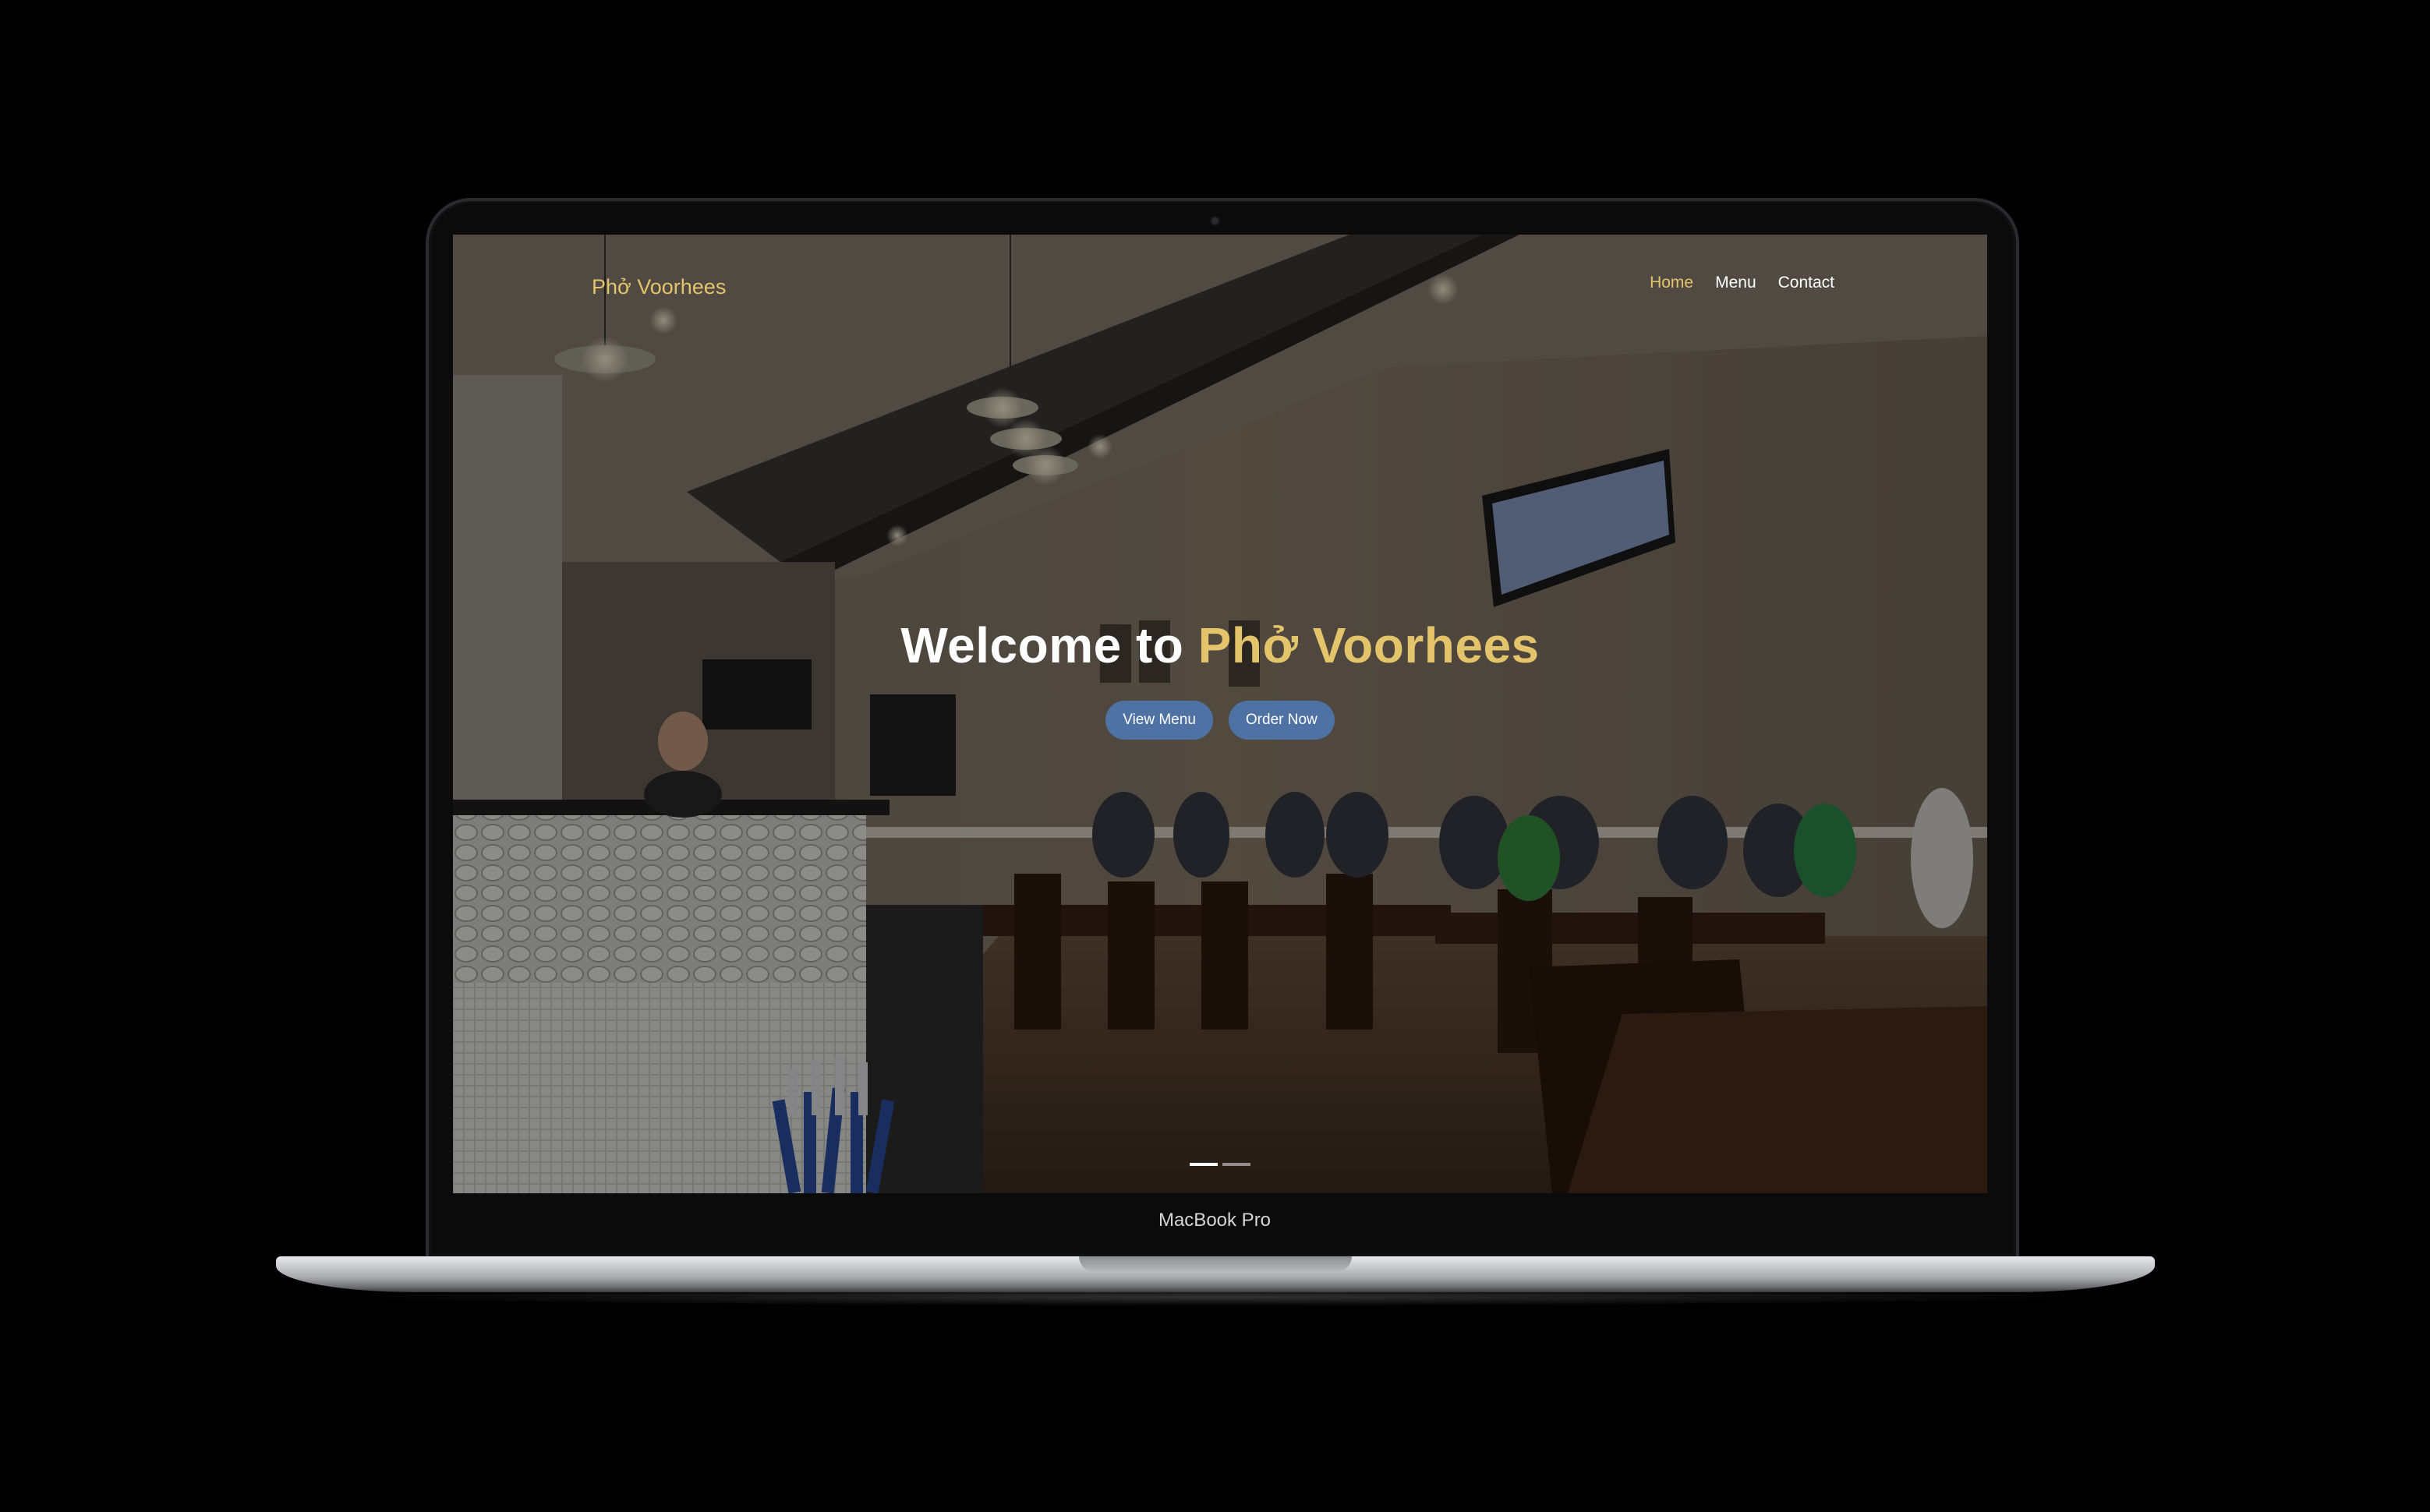  I want to click on nav-link-contact: Contact, so click(1806, 283).